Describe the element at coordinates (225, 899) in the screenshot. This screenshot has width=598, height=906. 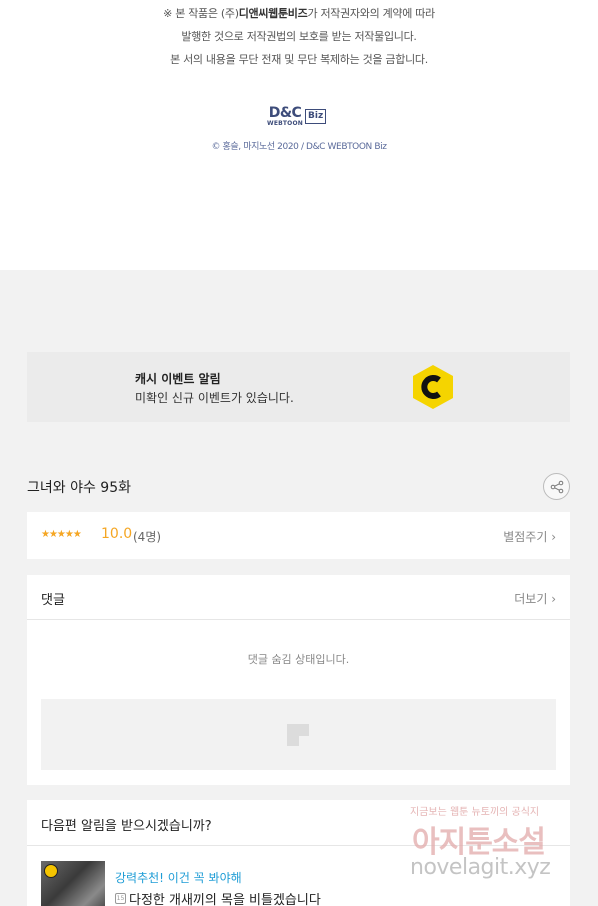
I see `recommend-title: 다정한 개새끼의 목을 비틀겠습니다` at that location.